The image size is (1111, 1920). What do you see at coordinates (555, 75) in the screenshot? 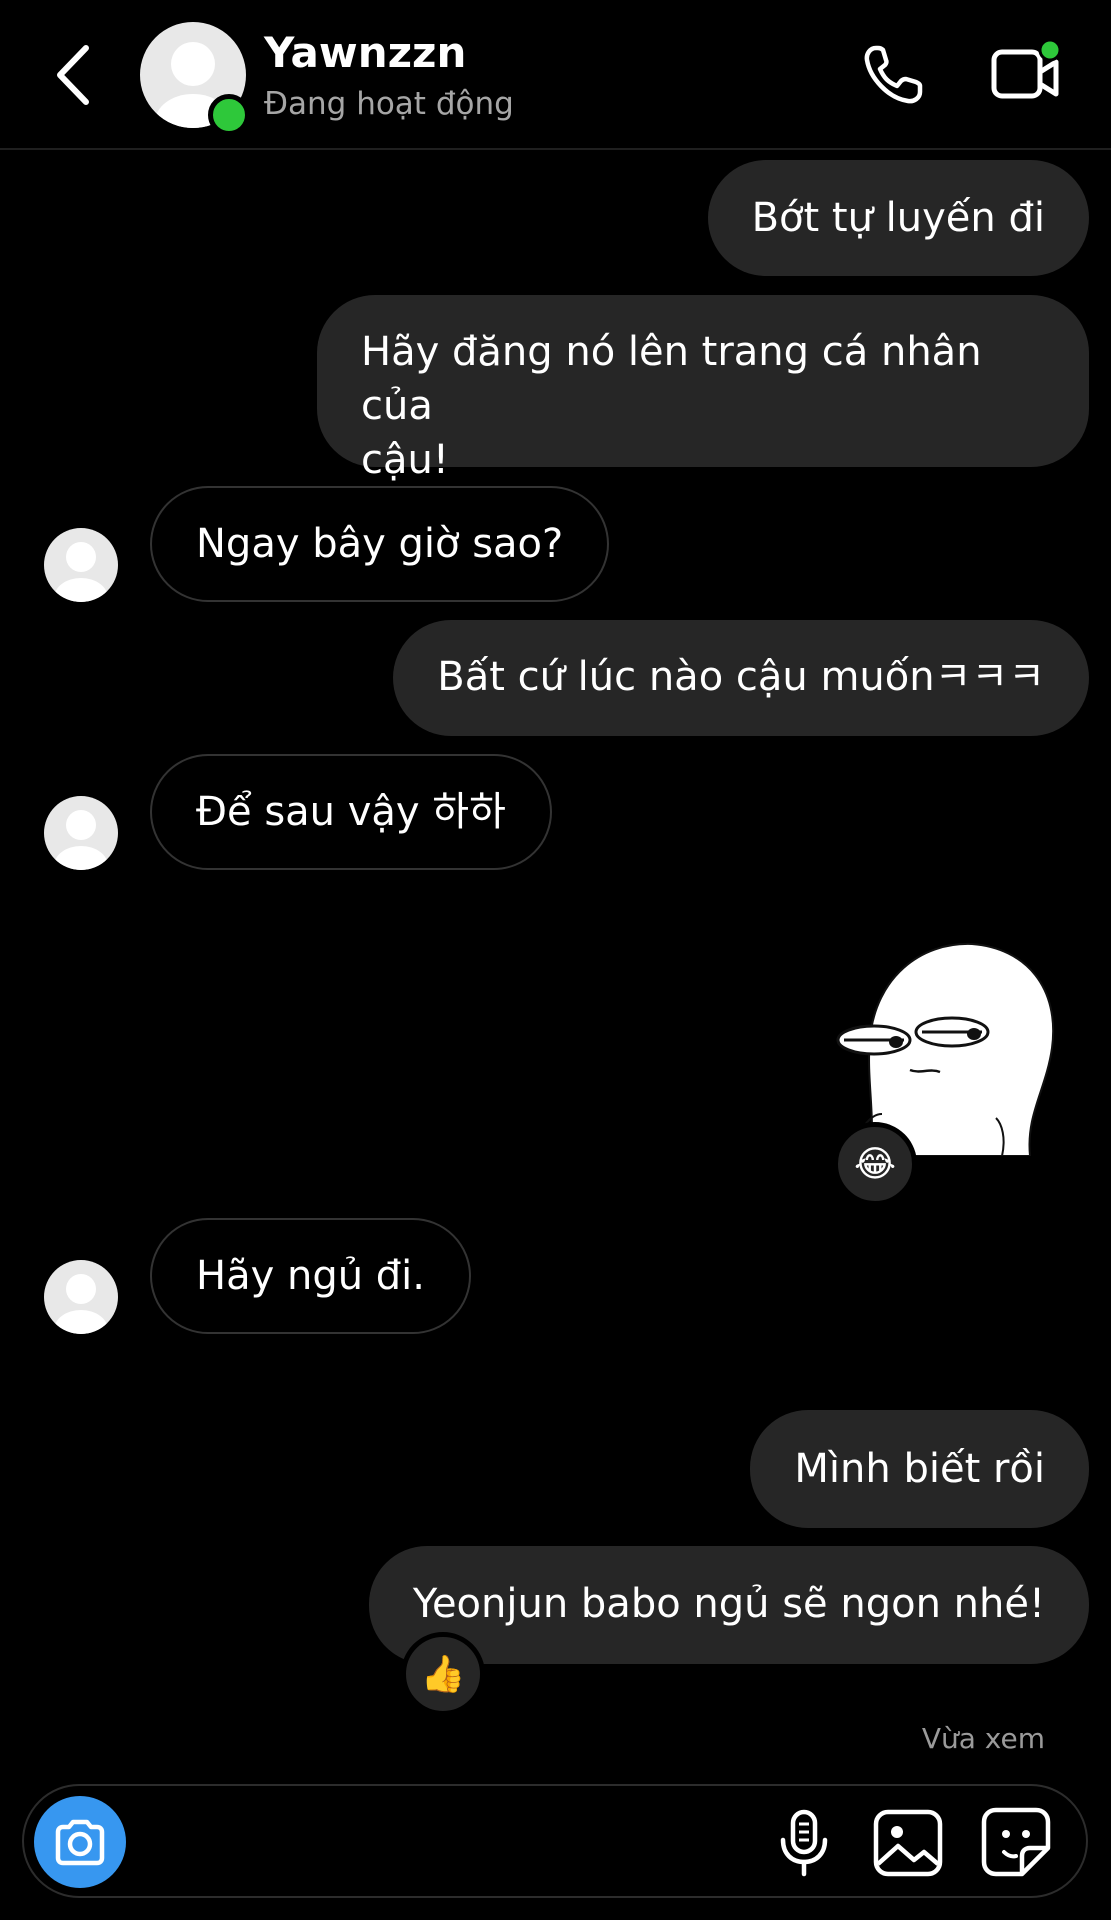
I see `chat-header: Yawnzzn Đang hoạt động` at bounding box center [555, 75].